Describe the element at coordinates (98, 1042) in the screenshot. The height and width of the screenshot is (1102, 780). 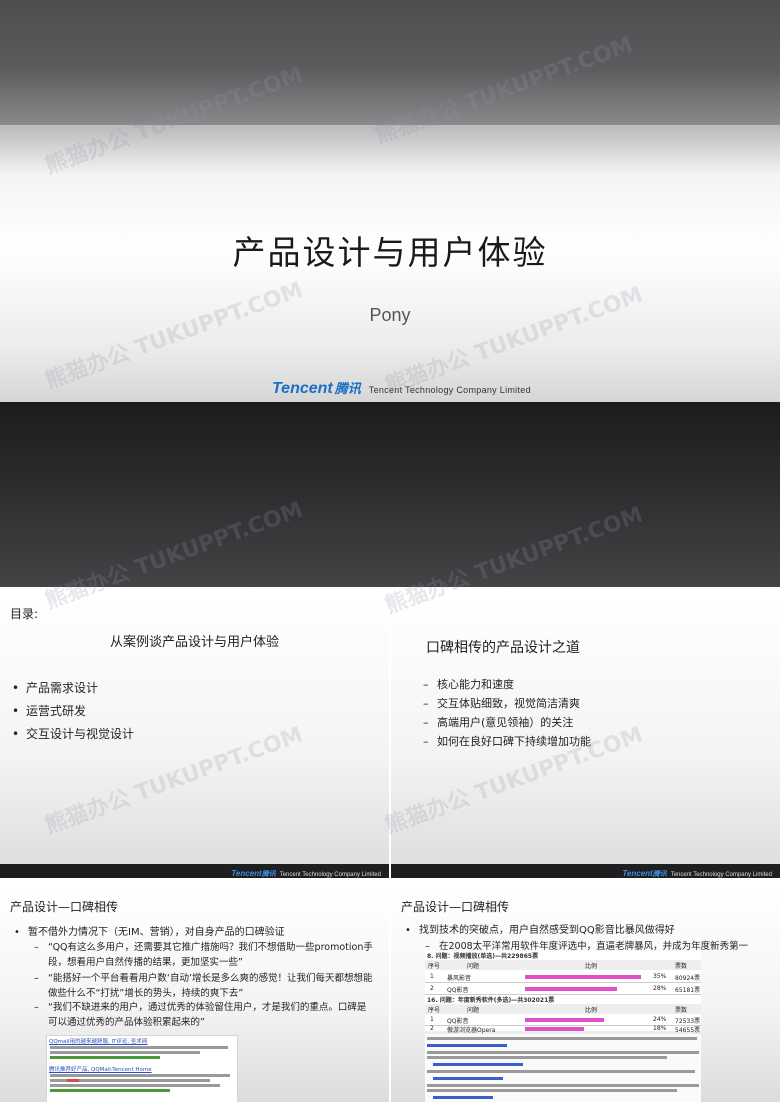
I see `search-result-link: QQmail用的越来越舒服, IT评论, 圣术网` at that location.